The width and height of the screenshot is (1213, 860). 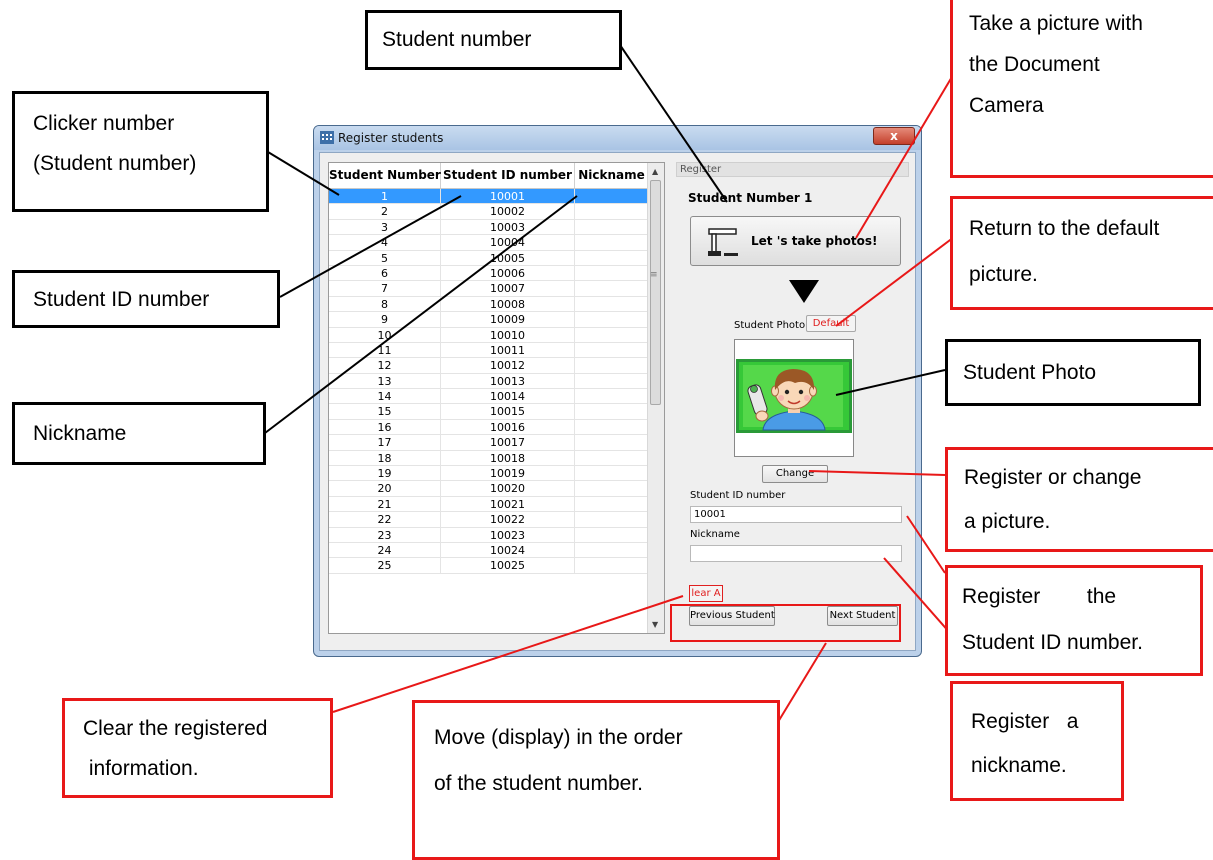 What do you see at coordinates (496, 443) in the screenshot?
I see `table-row: 17 10017` at bounding box center [496, 443].